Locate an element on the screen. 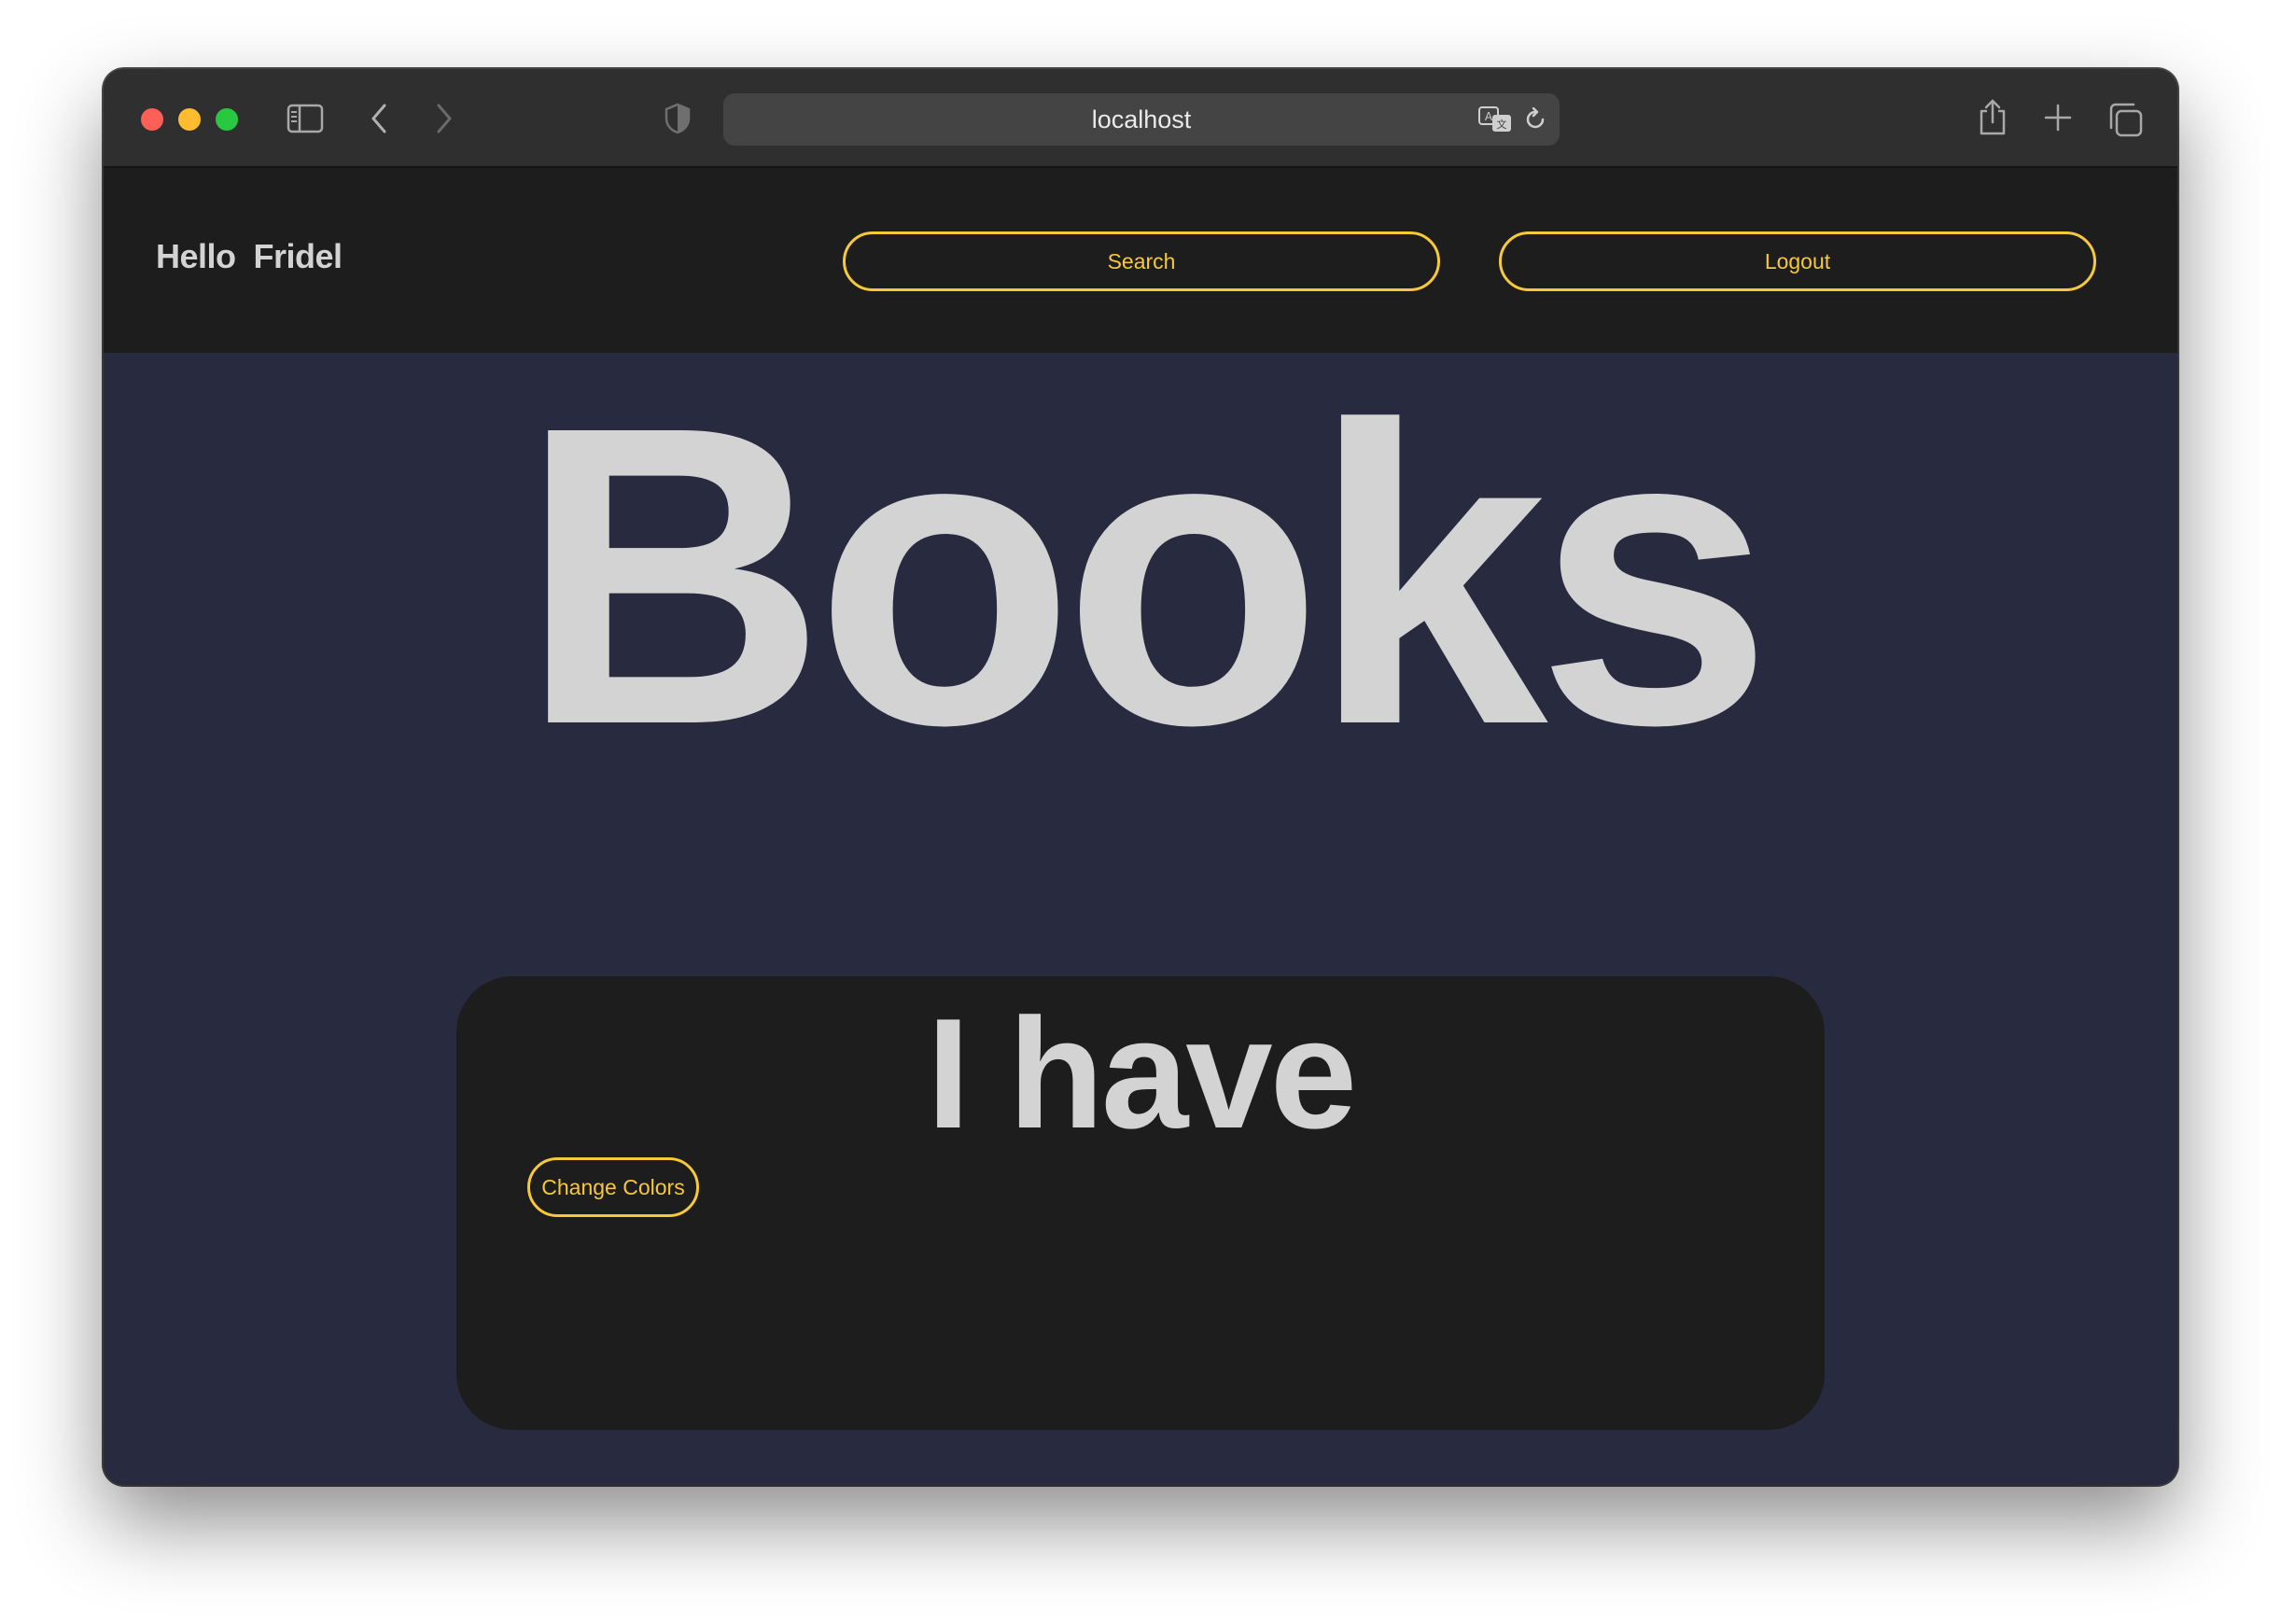 Image resolution: width=2281 pixels, height=1624 pixels. reload-icon is located at coordinates (1535, 119).